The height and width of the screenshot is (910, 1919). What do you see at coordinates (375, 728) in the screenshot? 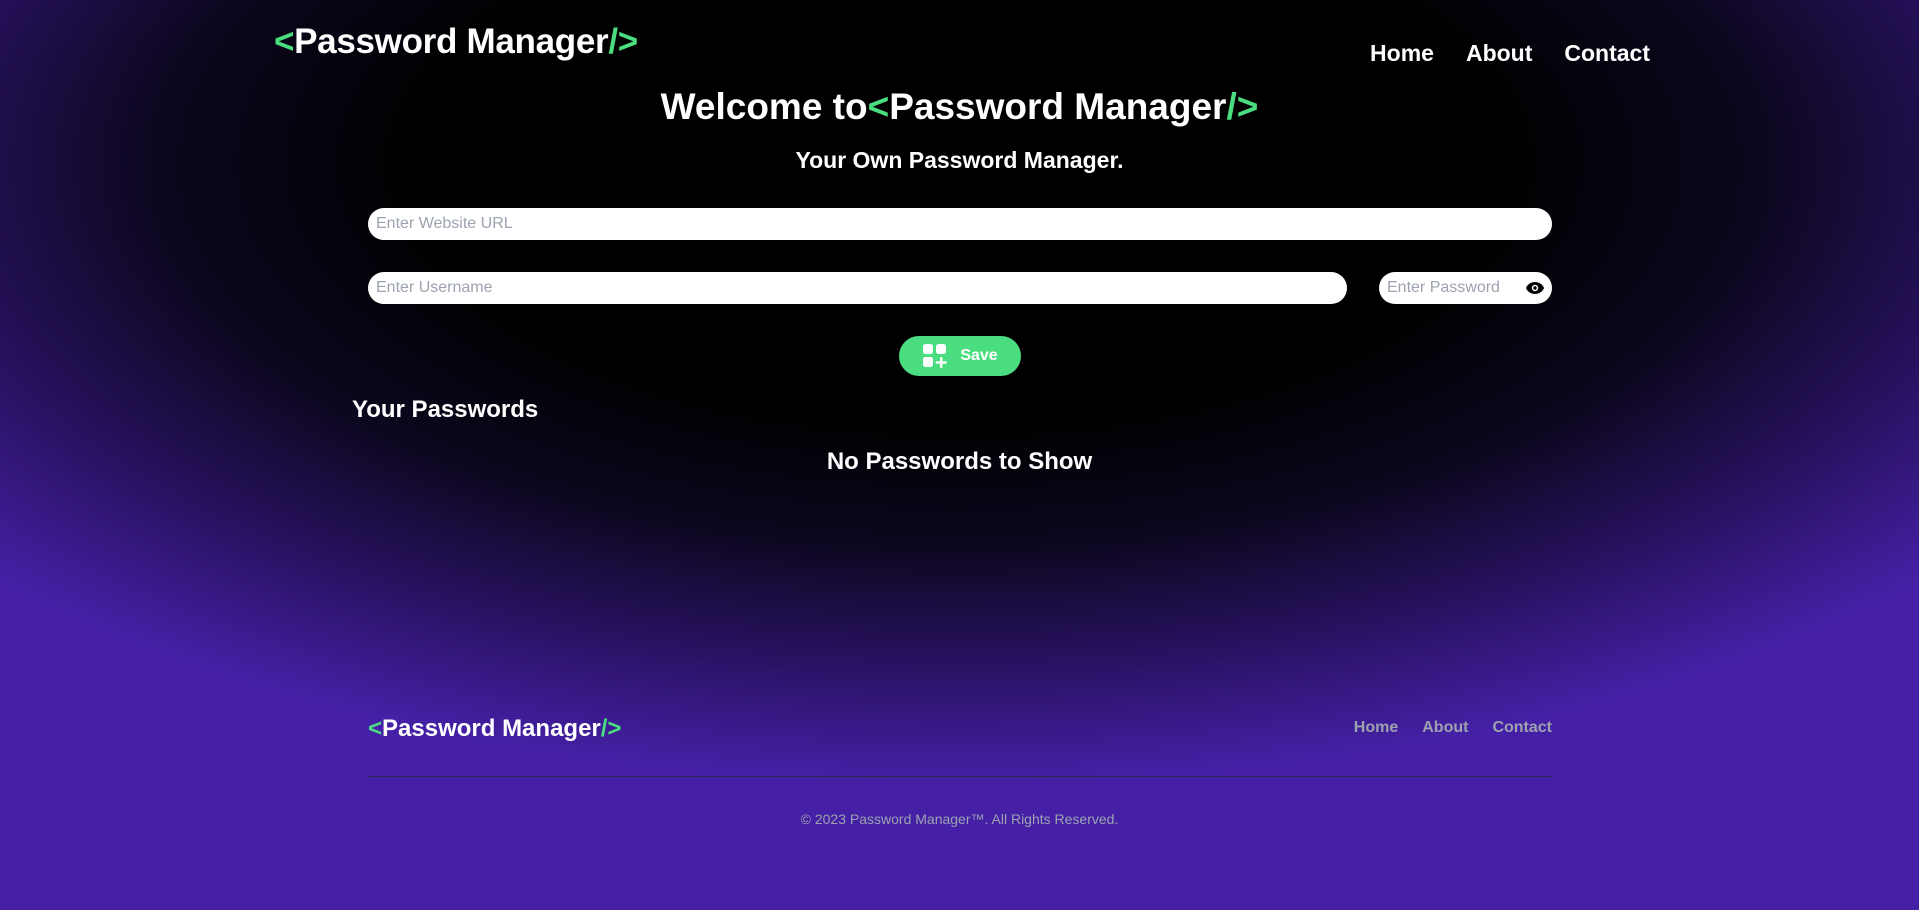
I see `footer-logo-open-bracket: <` at bounding box center [375, 728].